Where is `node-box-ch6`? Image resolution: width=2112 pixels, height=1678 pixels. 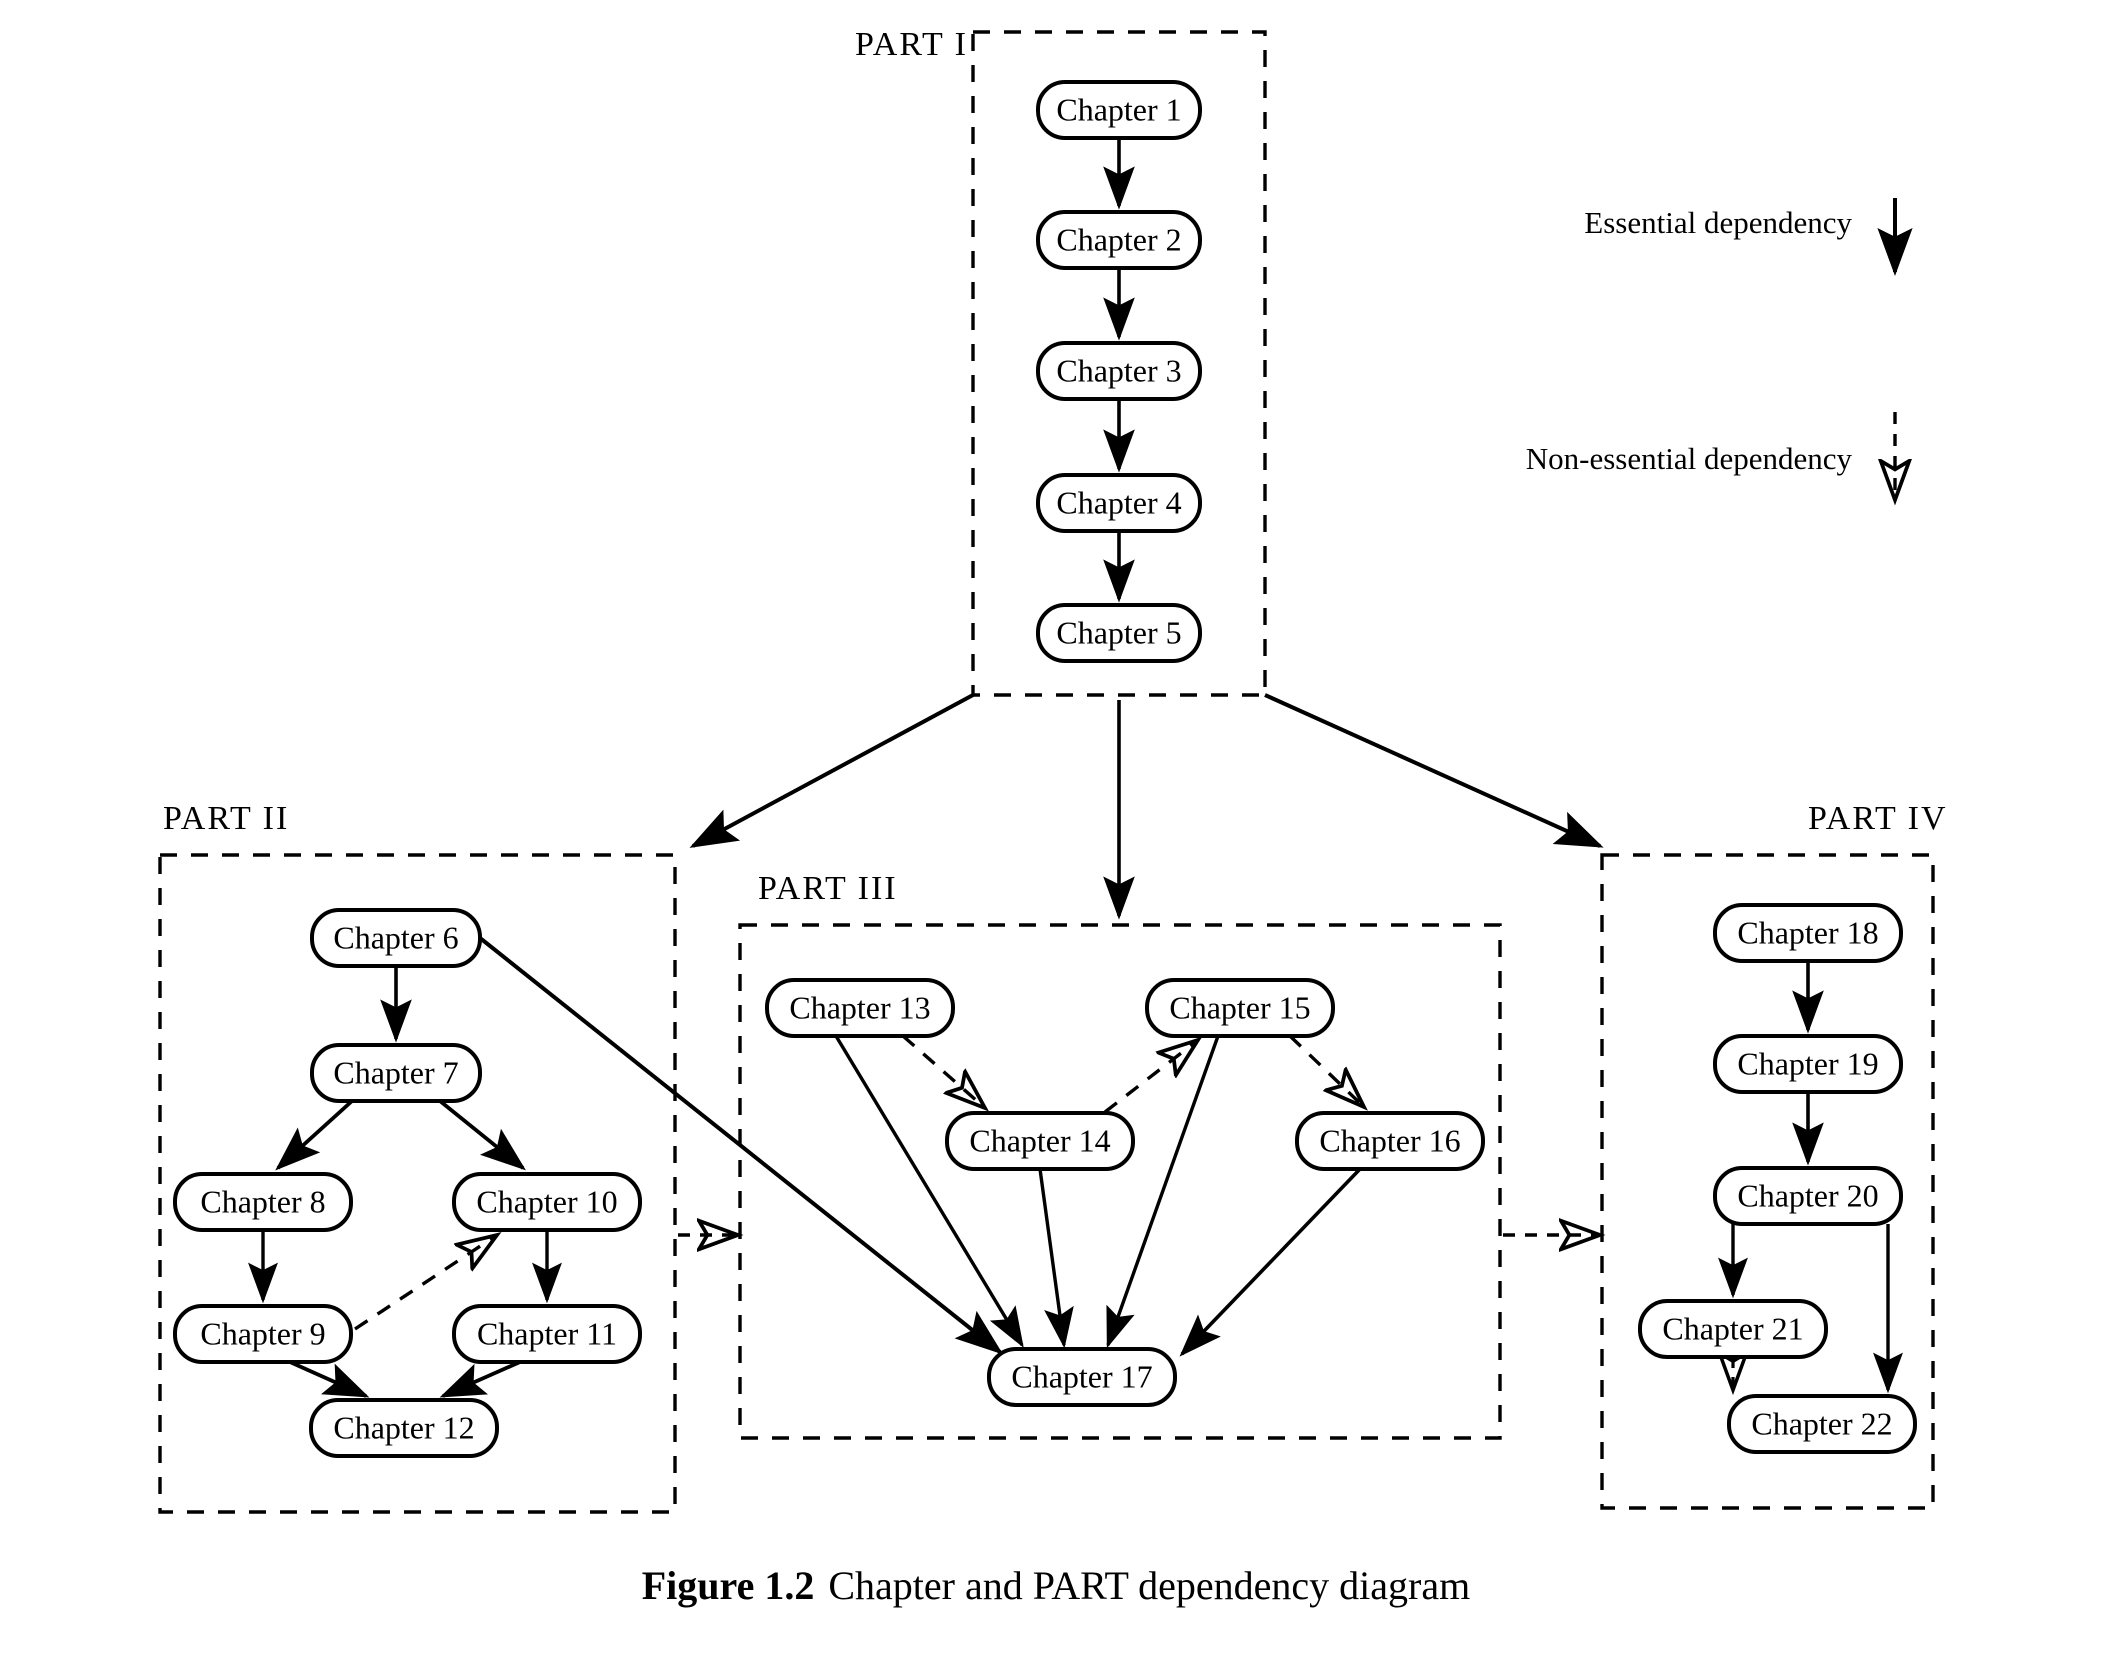 node-box-ch6 is located at coordinates (396, 938).